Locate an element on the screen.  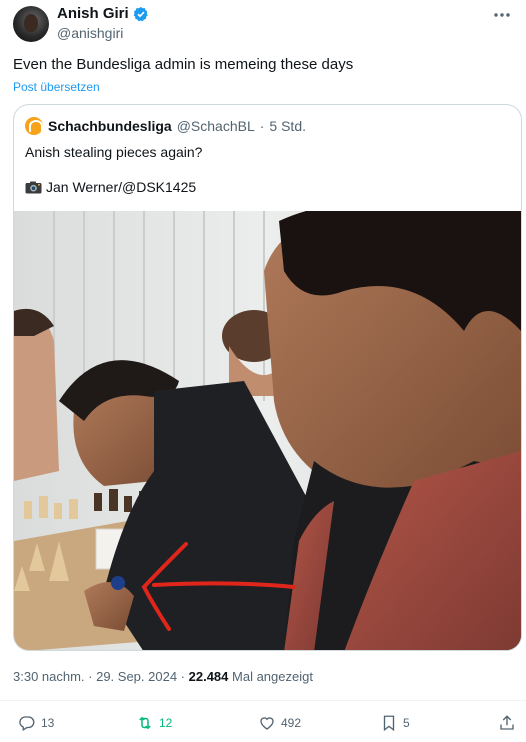
quoted-author-name: Schachbundesliga is located at coordinates (110, 126).